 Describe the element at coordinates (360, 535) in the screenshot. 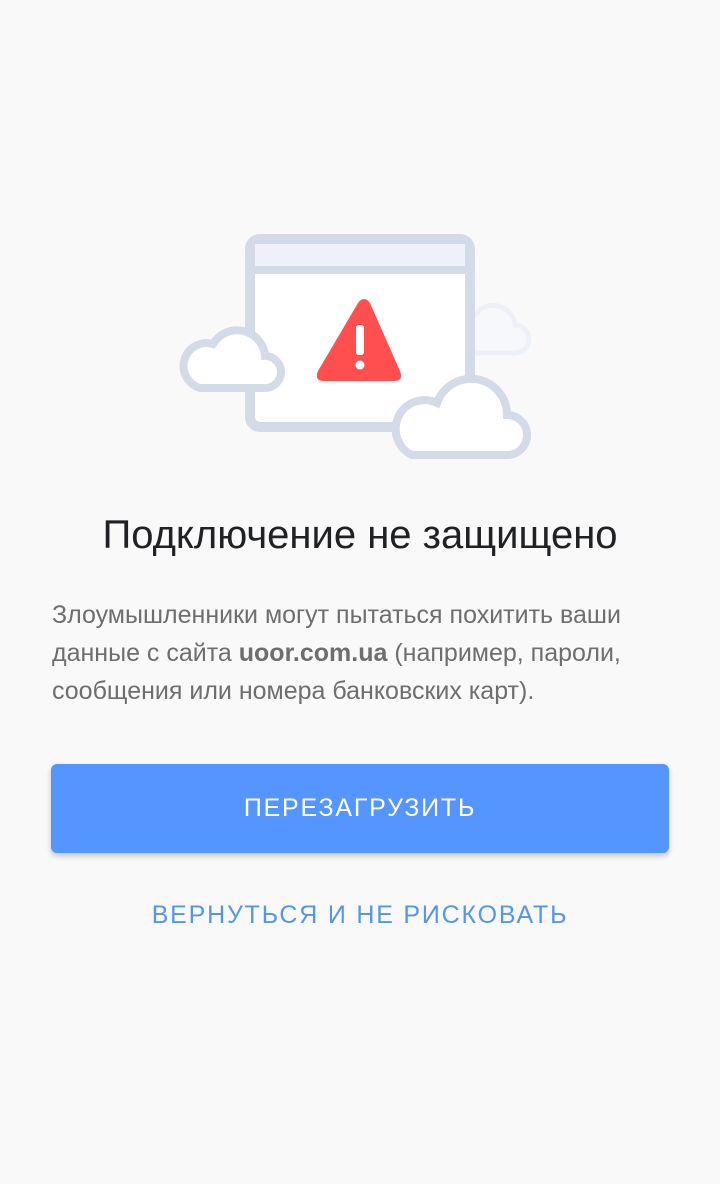

I see `page-title: Подключение не защищено` at that location.